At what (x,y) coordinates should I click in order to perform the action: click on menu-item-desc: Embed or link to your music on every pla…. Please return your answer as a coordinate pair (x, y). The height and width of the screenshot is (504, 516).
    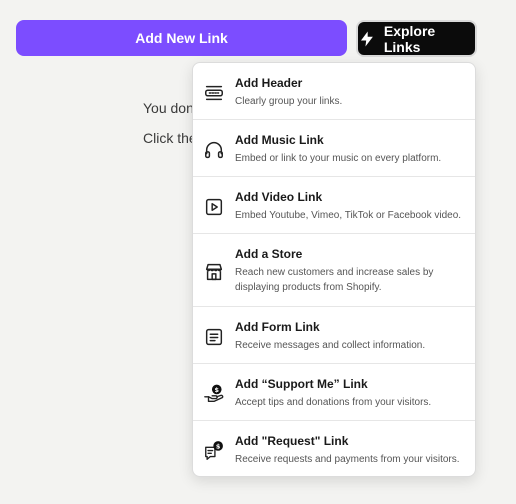
    Looking at the image, I should click on (338, 158).